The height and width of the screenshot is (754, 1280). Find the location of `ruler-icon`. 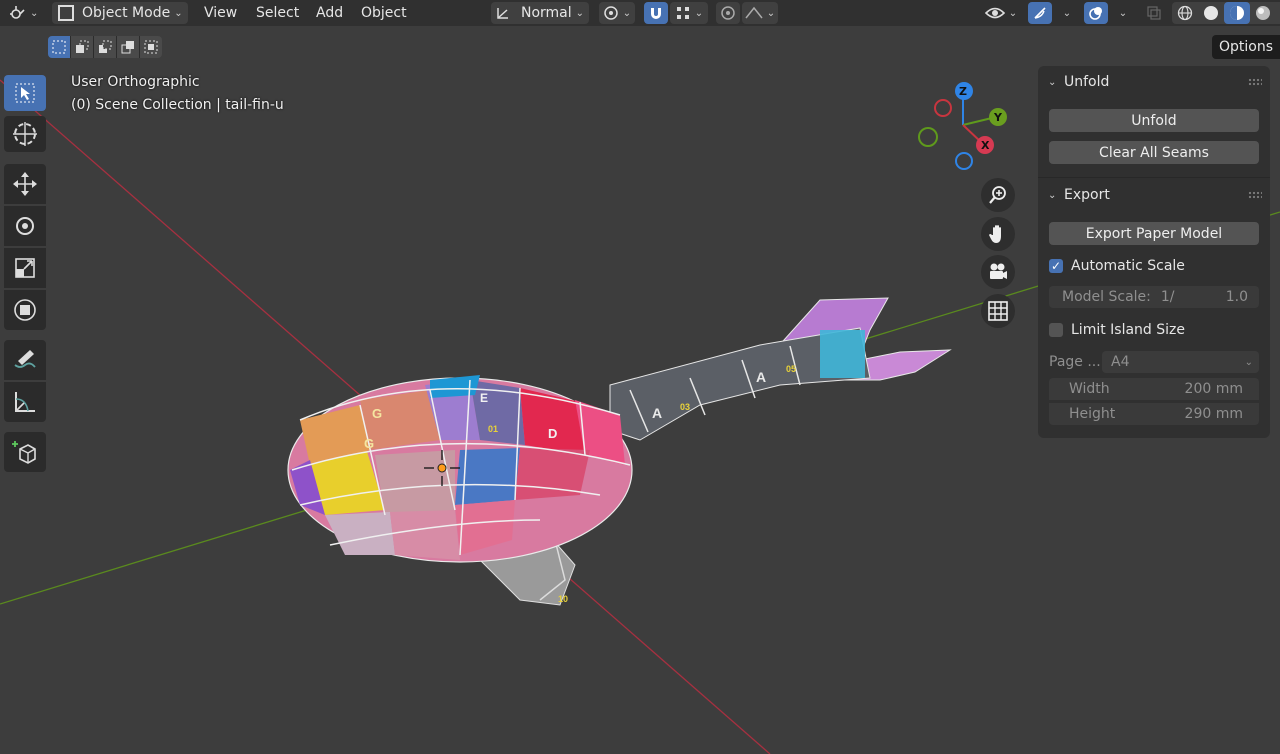

ruler-icon is located at coordinates (25, 402).